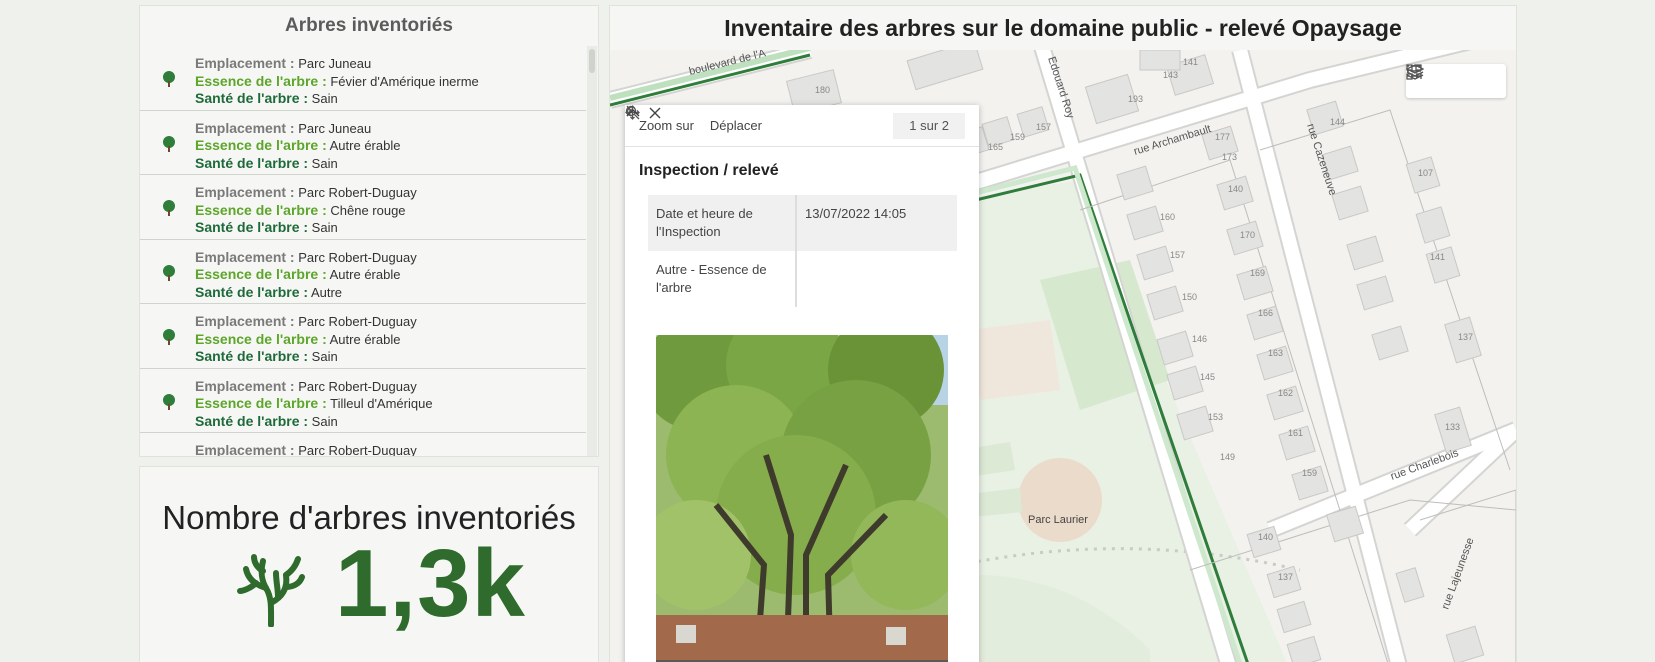 Image resolution: width=1655 pixels, height=662 pixels. What do you see at coordinates (269, 291) in the screenshot?
I see `item-health: Santé de l'arbre : Autre` at bounding box center [269, 291].